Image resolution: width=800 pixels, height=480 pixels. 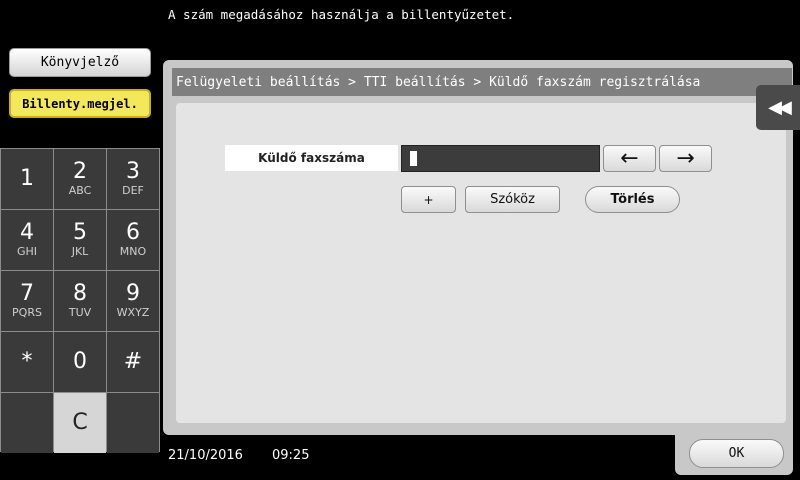 I want to click on key-digit: 0, so click(x=80, y=361).